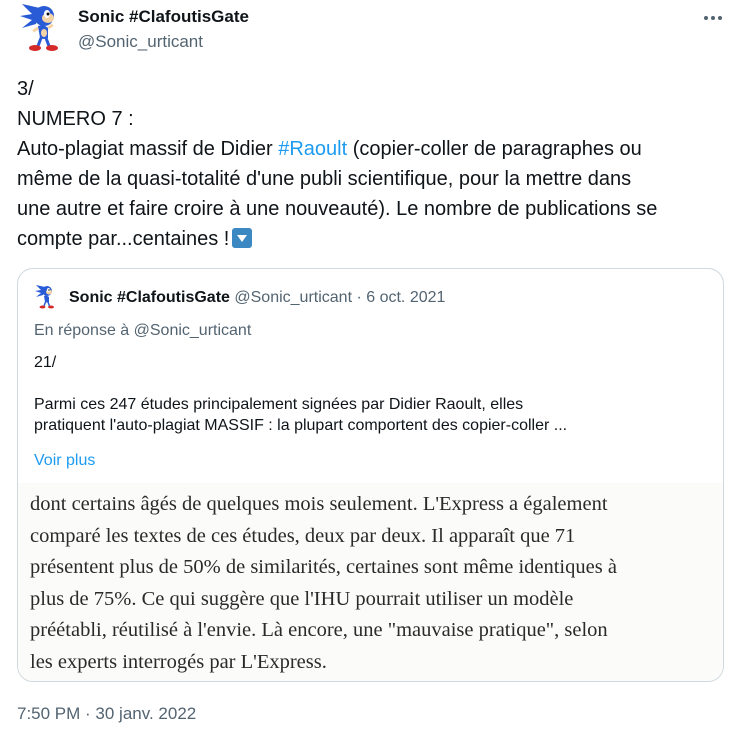 The width and height of the screenshot is (749, 738). Describe the element at coordinates (64, 461) in the screenshot. I see `see-more-link: Voir plus` at that location.